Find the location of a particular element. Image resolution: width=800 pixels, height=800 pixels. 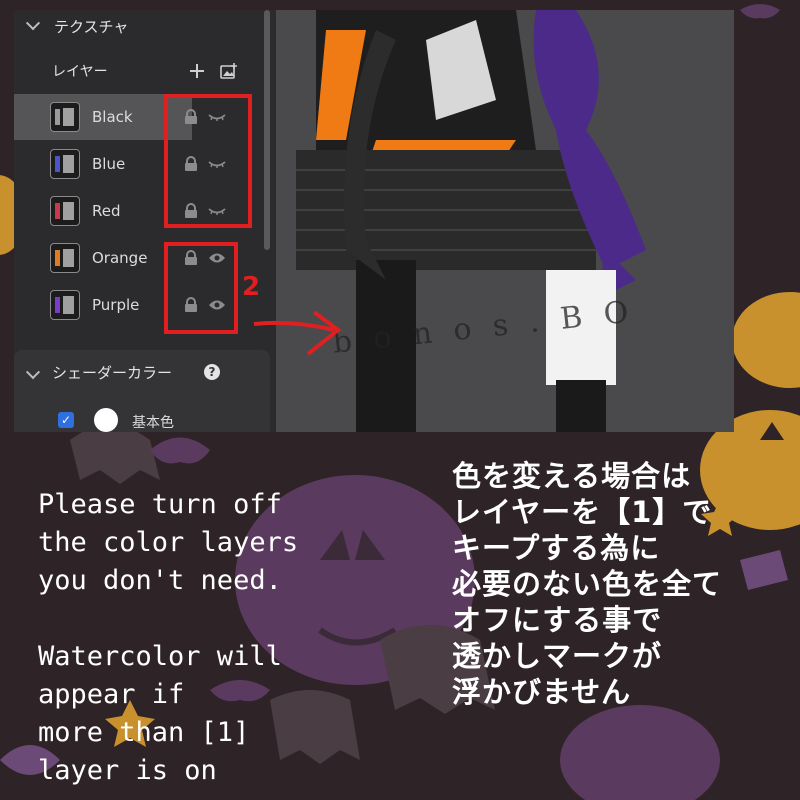

layers-header: レイヤー is located at coordinates (135, 71).